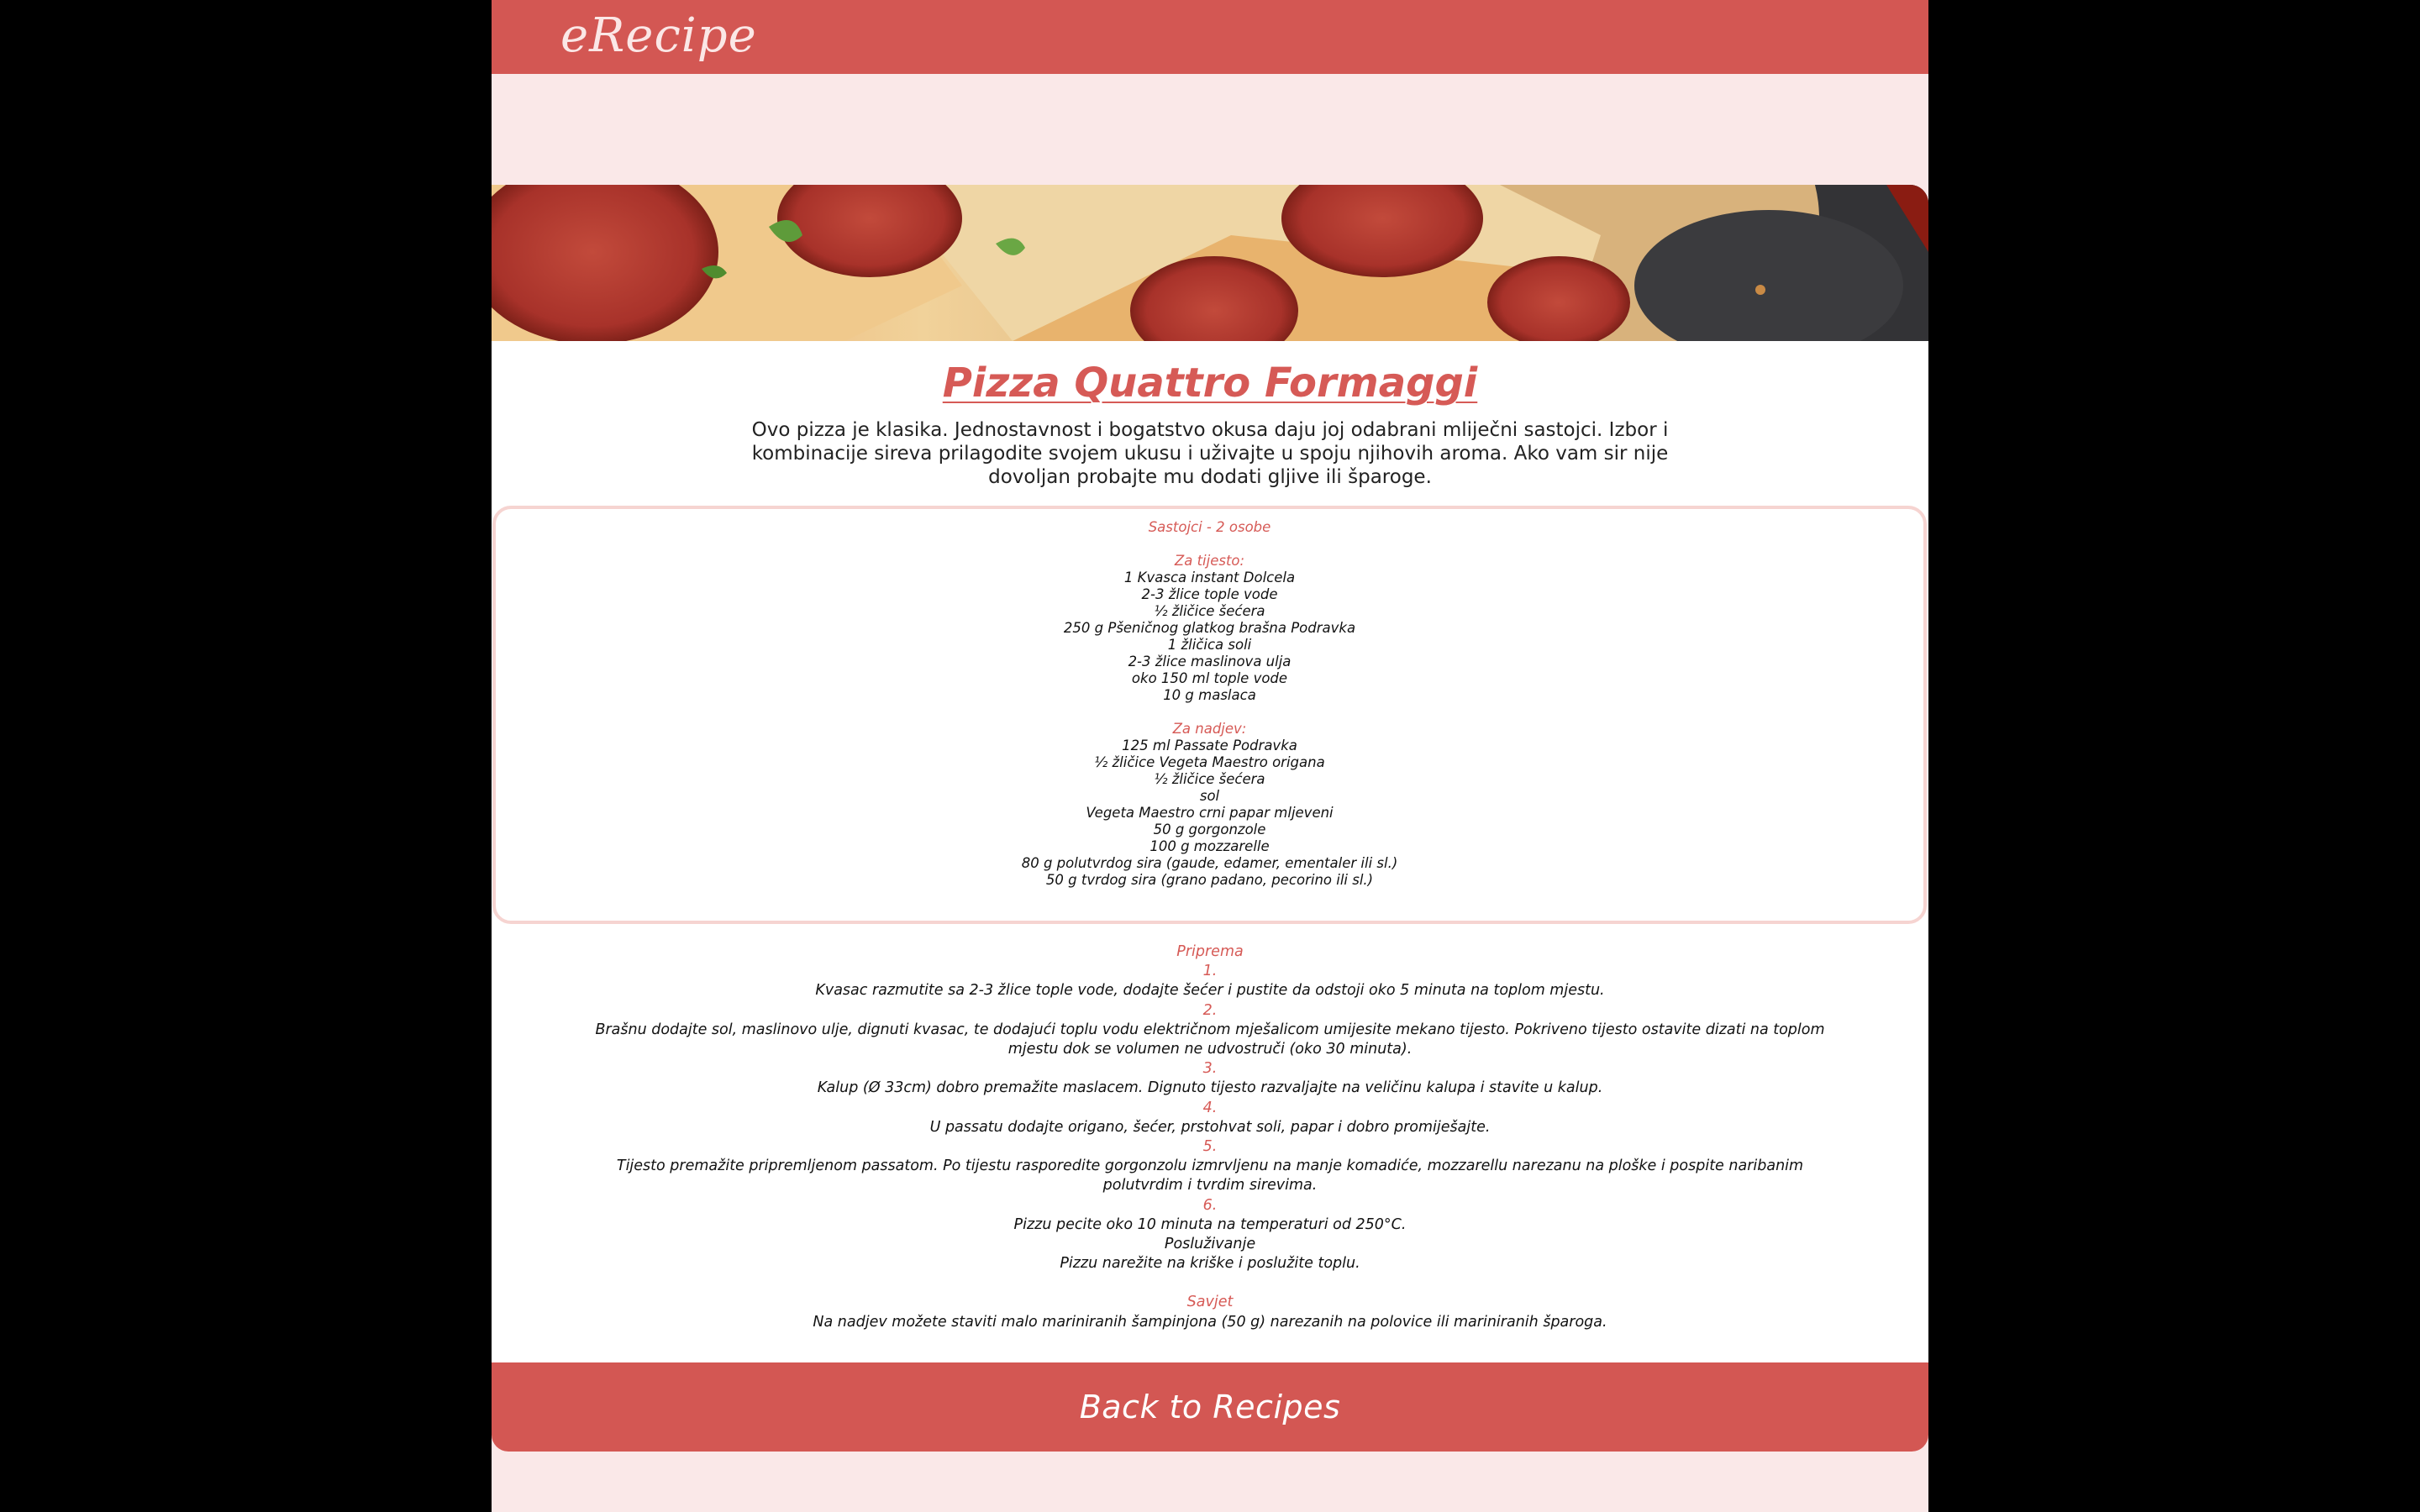 The image size is (2420, 1512). Describe the element at coordinates (1209, 796) in the screenshot. I see `ingredient-item: sol` at that location.